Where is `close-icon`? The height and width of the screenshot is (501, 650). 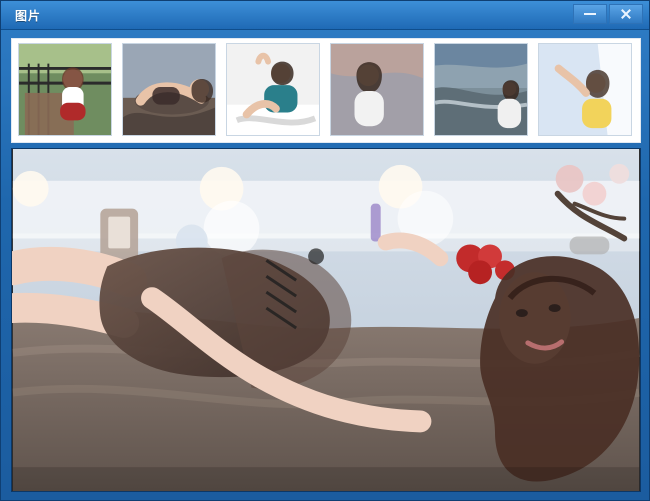 close-icon is located at coordinates (626, 14).